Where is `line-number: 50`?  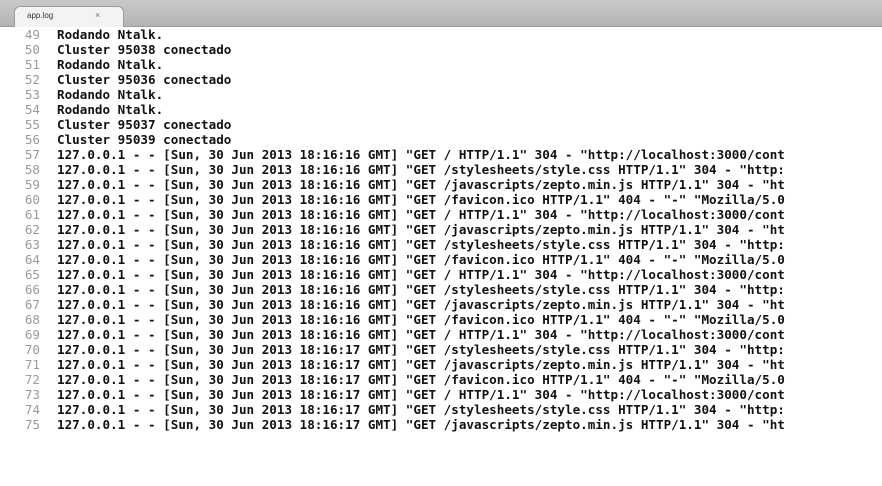 line-number: 50 is located at coordinates (32, 49).